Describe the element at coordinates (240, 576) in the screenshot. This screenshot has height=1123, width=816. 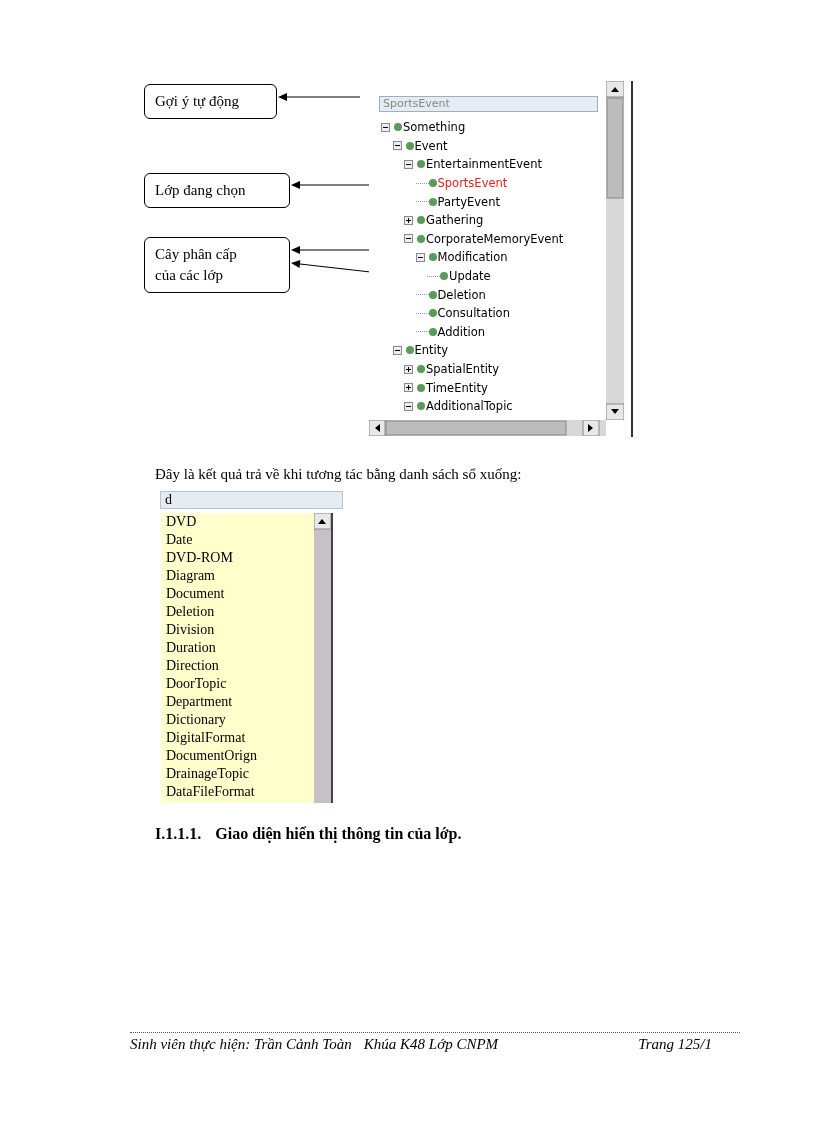
I see `list-item: Diagram` at that location.